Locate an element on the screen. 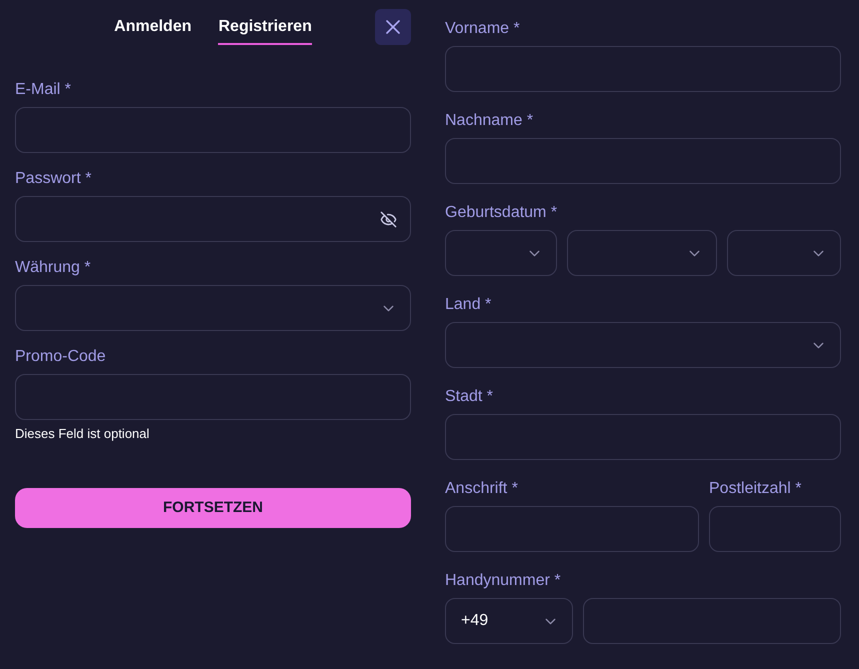 The image size is (859, 669). field-label: Währung * is located at coordinates (53, 268).